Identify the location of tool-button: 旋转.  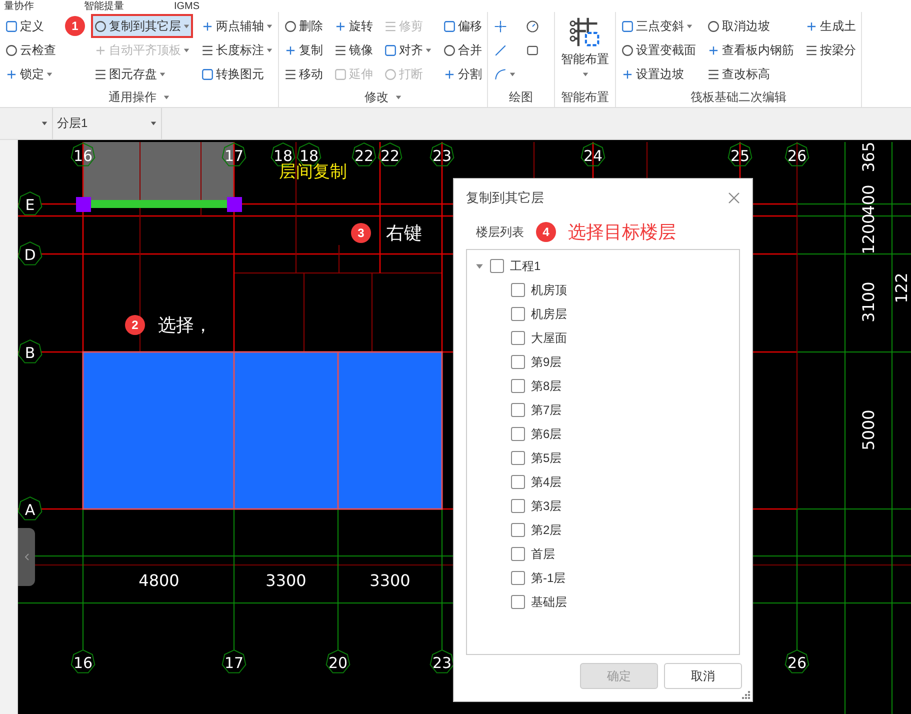
(353, 26).